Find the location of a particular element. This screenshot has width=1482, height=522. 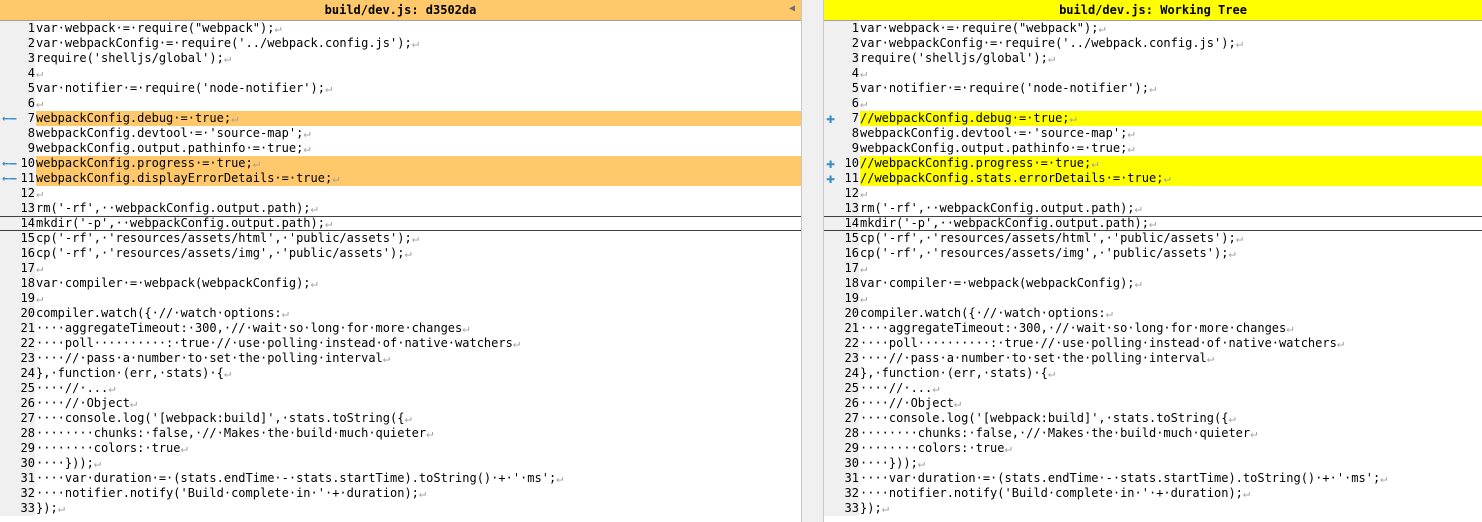

line-gutter: 31 is located at coordinates (17, 478).